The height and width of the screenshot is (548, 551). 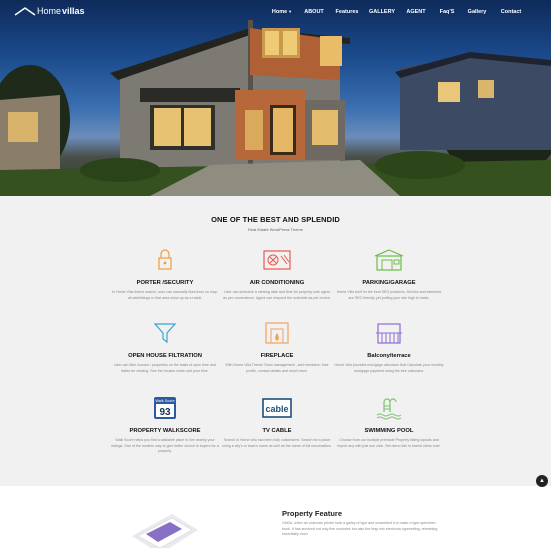 What do you see at coordinates (382, 12) in the screenshot?
I see `nav-item-gallery-upper: GALLERY` at bounding box center [382, 12].